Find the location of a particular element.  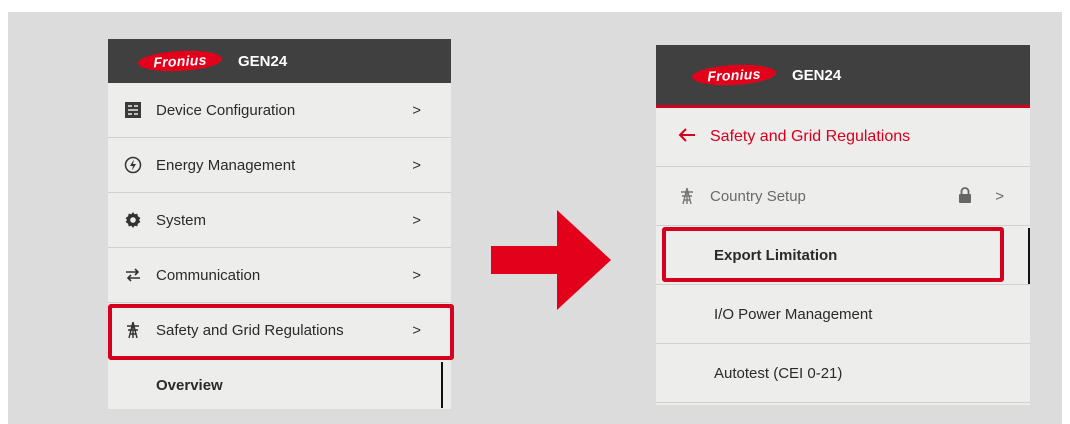

gear-icon is located at coordinates (133, 220).